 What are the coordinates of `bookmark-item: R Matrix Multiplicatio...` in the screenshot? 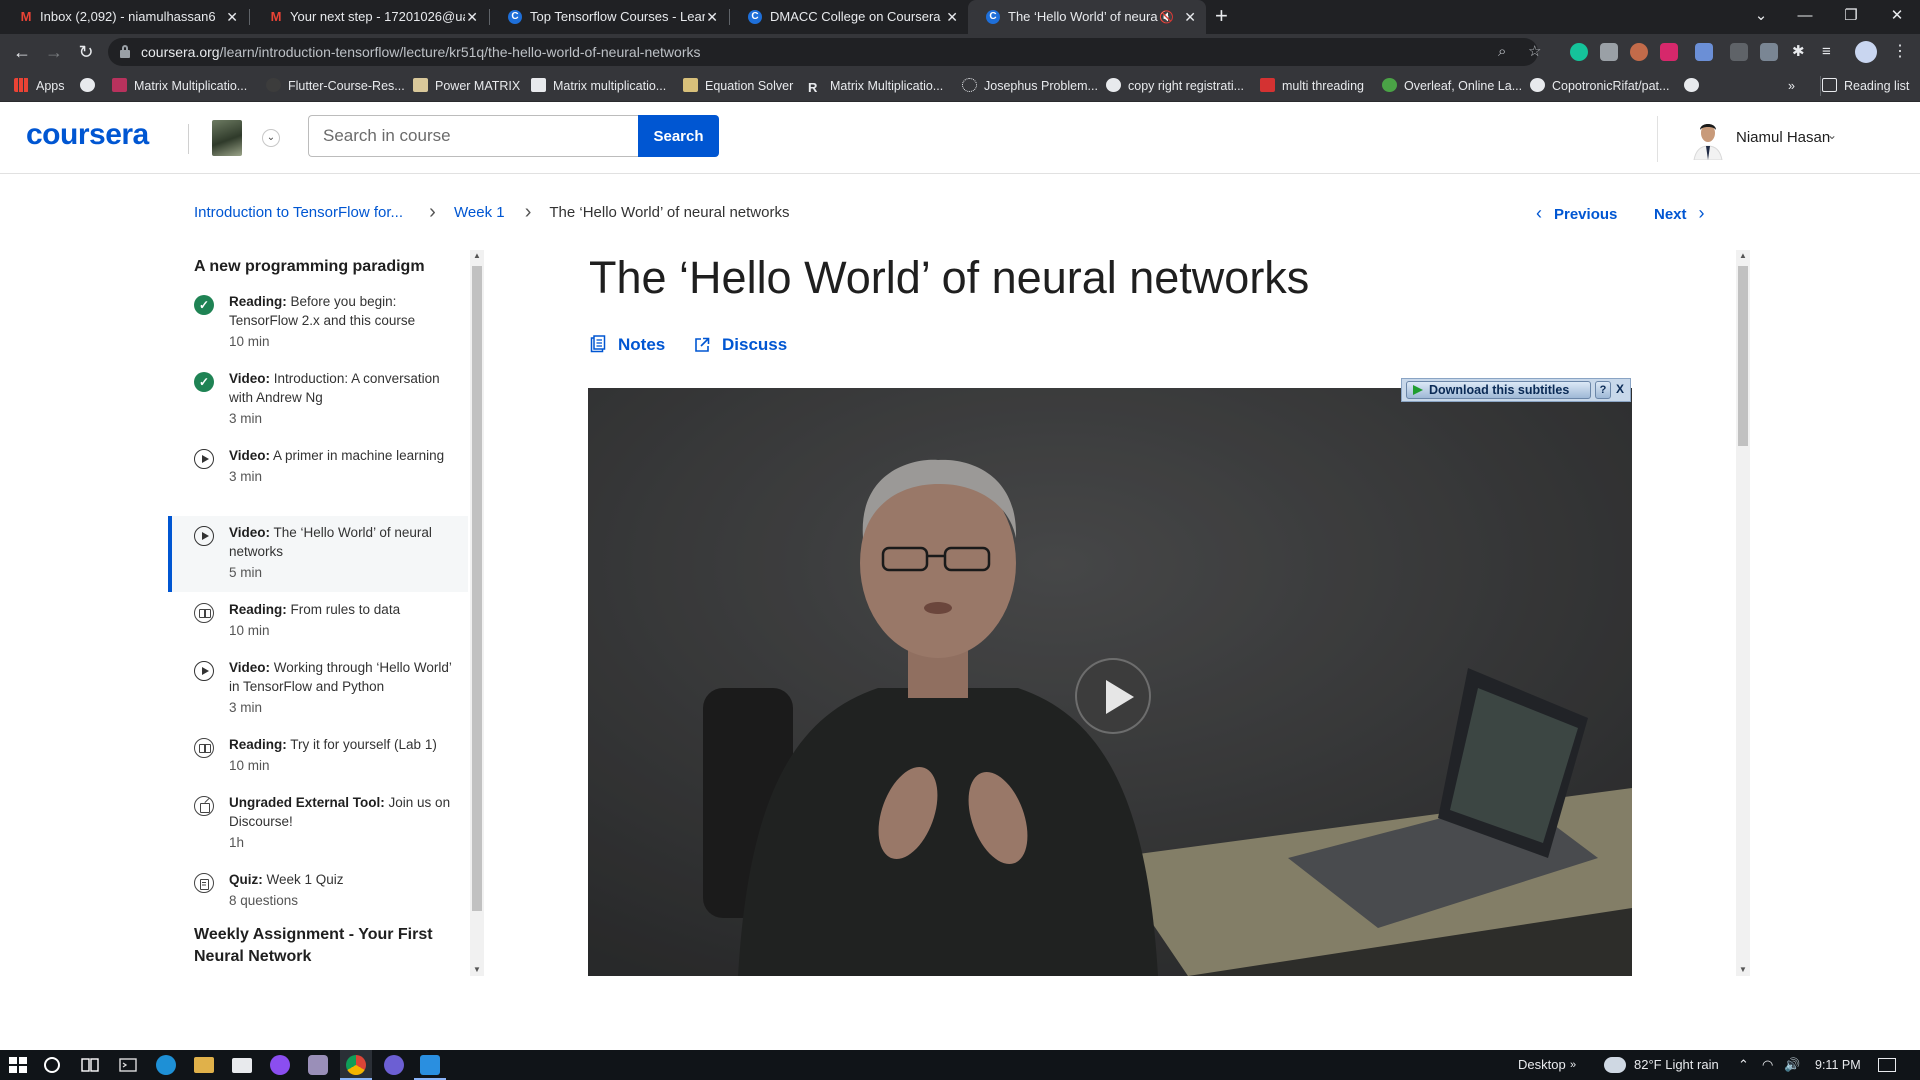 It's located at (875, 86).